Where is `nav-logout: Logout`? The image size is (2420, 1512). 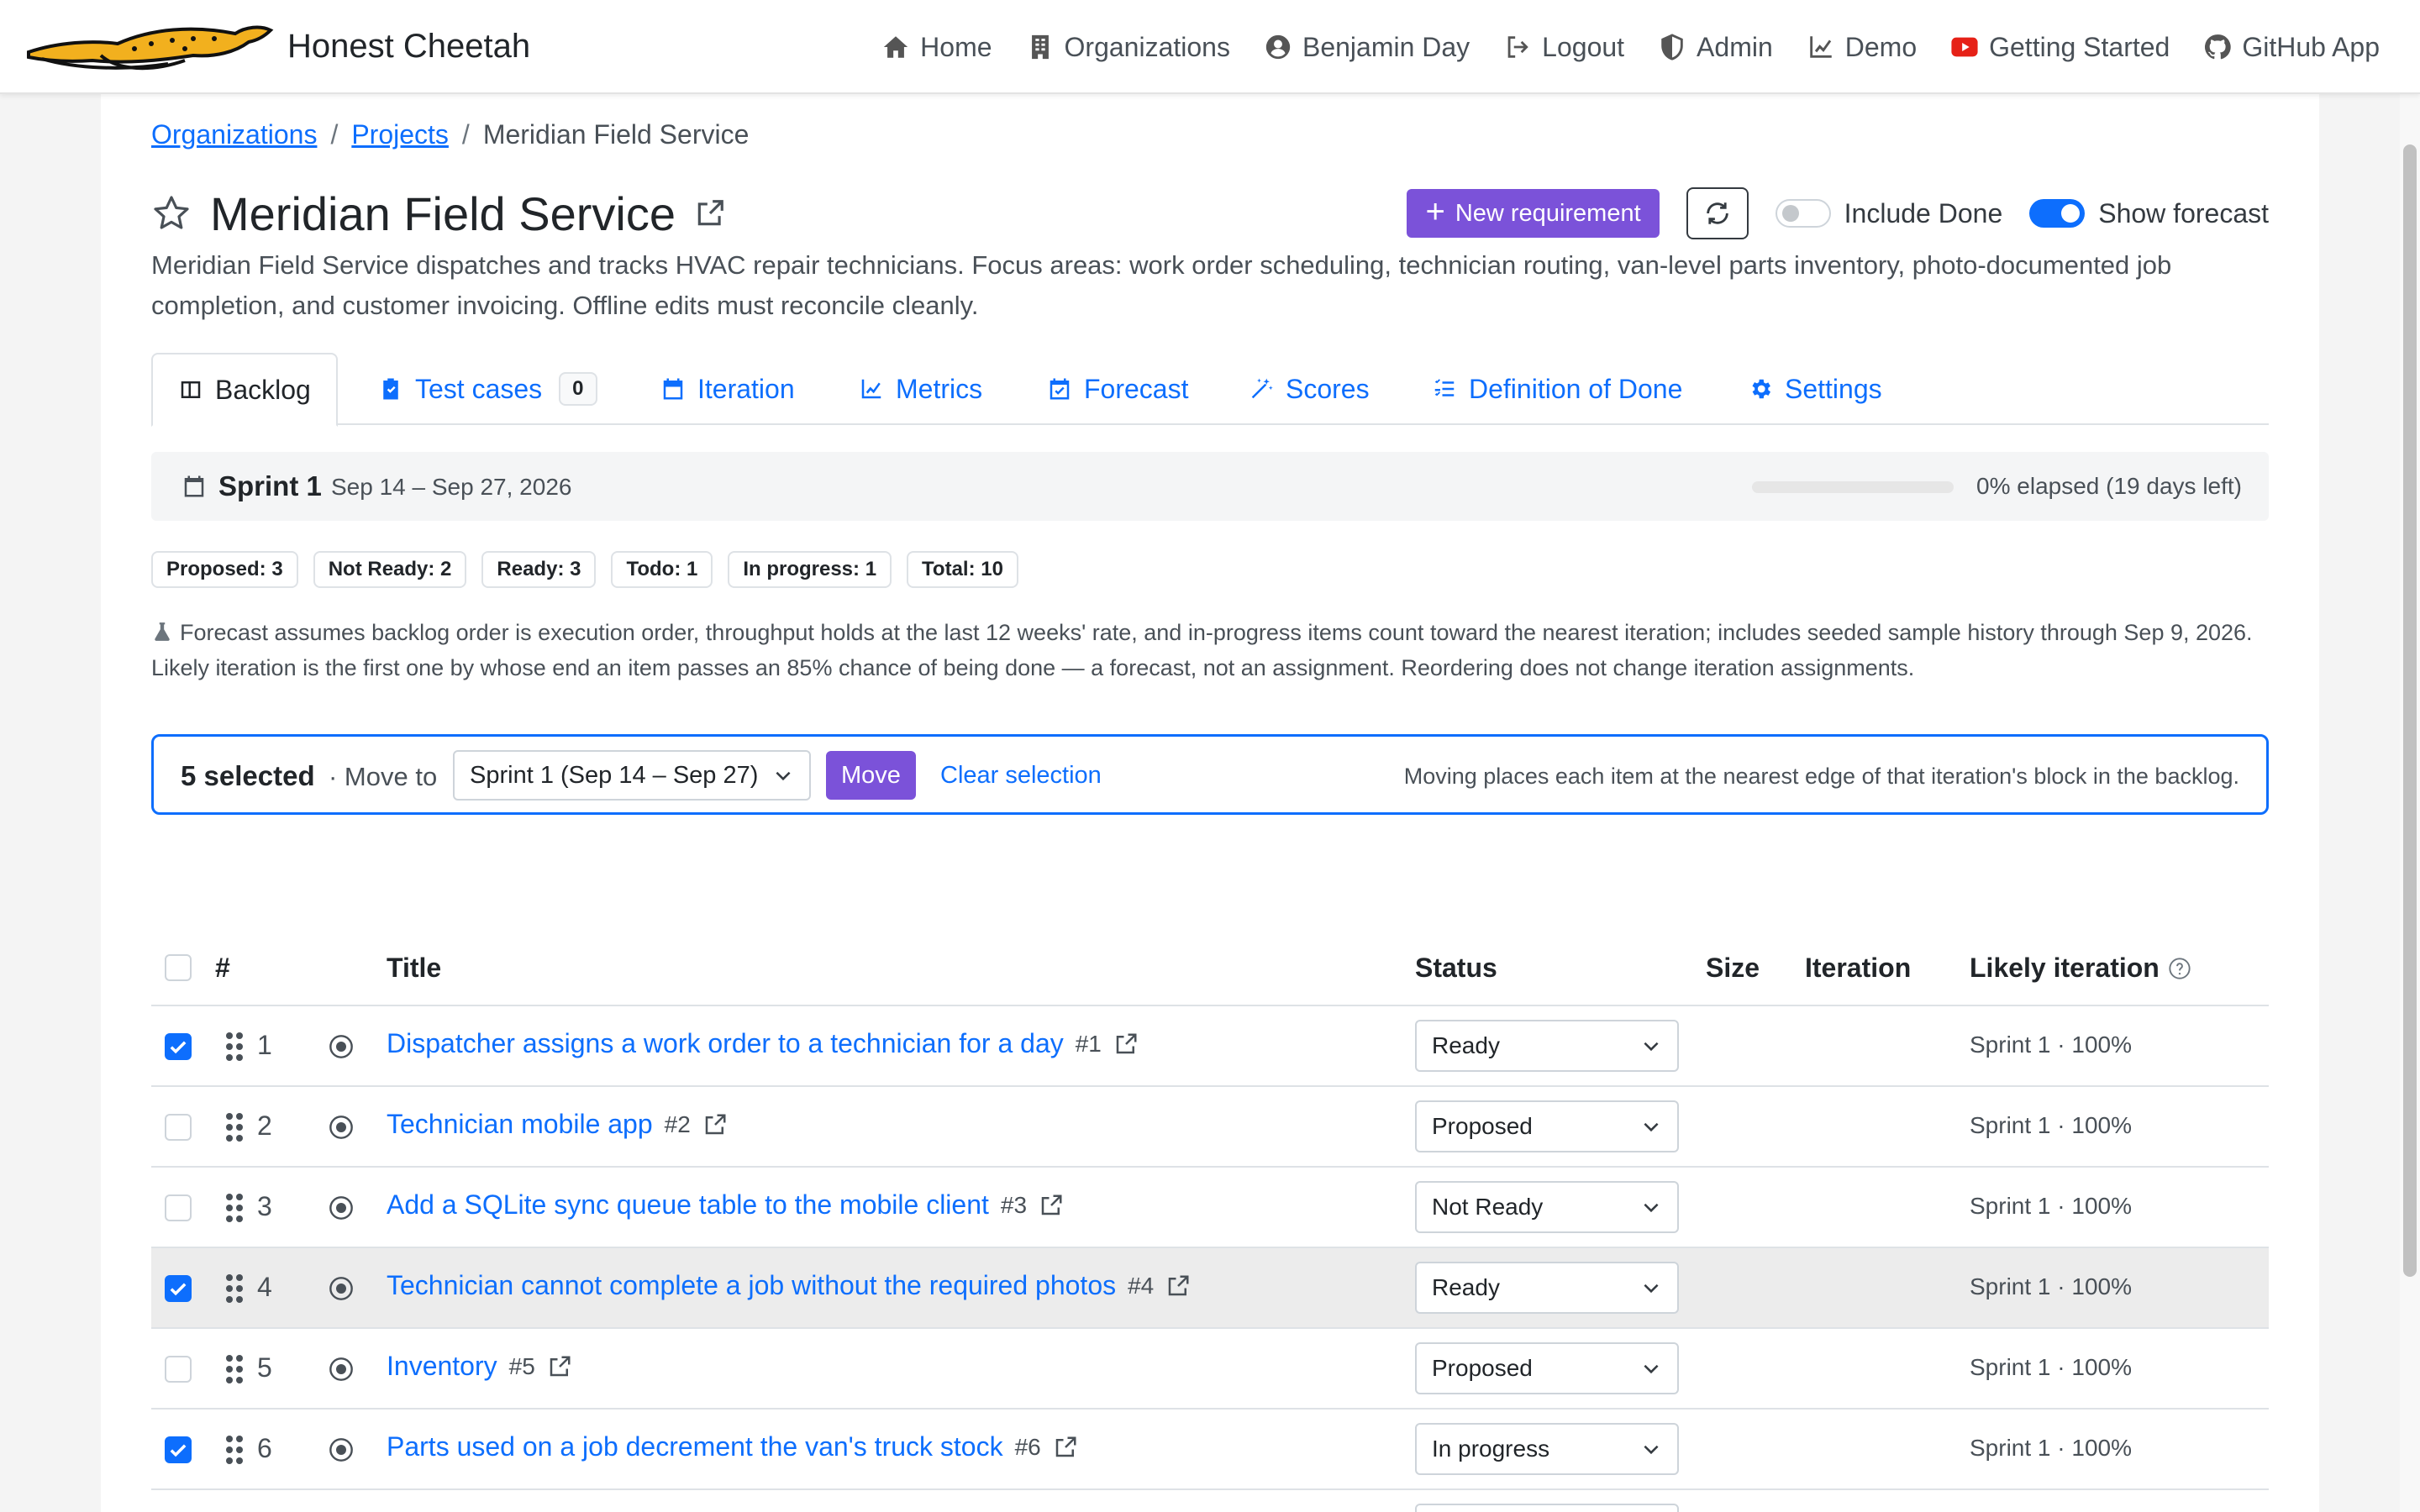 nav-logout: Logout is located at coordinates (1563, 47).